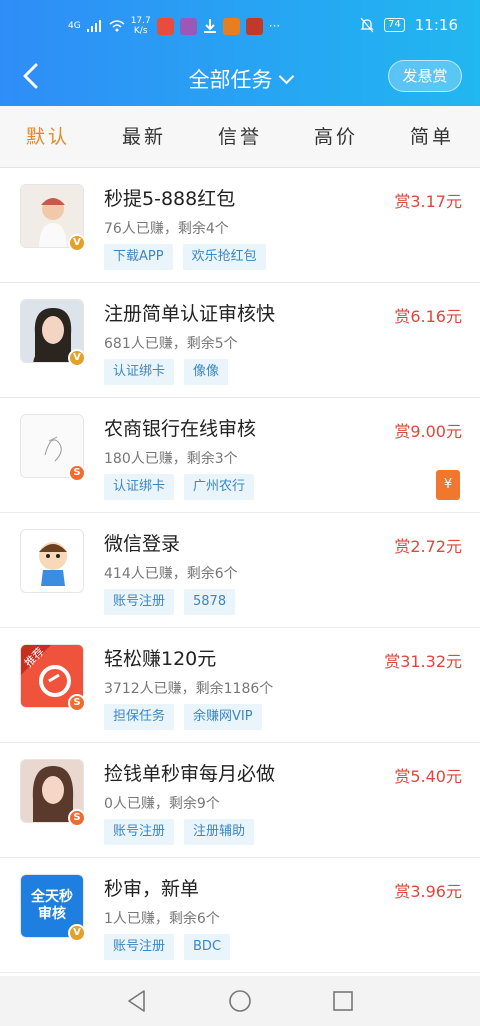 The height and width of the screenshot is (1026, 480). What do you see at coordinates (171, 459) in the screenshot?
I see `task-stats: 180人已赚，剩余3个` at bounding box center [171, 459].